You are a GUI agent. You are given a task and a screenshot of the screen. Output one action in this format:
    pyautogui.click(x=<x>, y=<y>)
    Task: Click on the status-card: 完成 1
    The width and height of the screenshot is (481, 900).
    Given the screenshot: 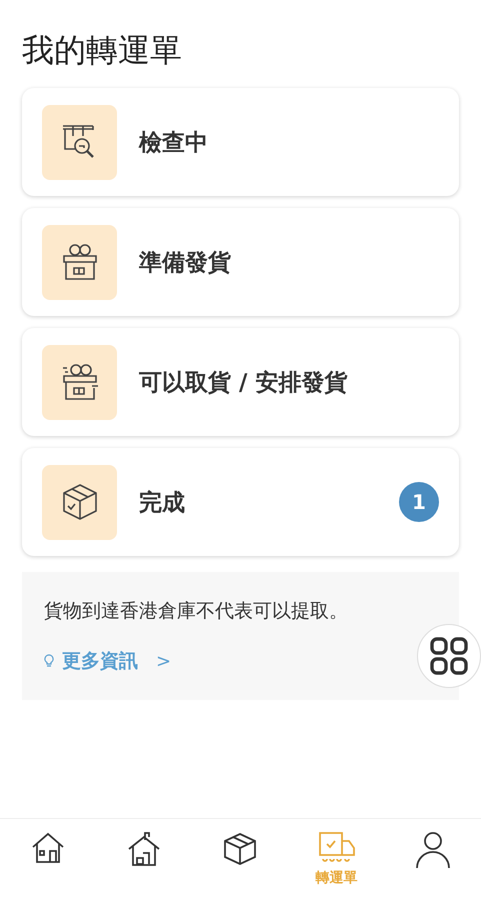 What is the action you would take?
    pyautogui.click(x=240, y=502)
    